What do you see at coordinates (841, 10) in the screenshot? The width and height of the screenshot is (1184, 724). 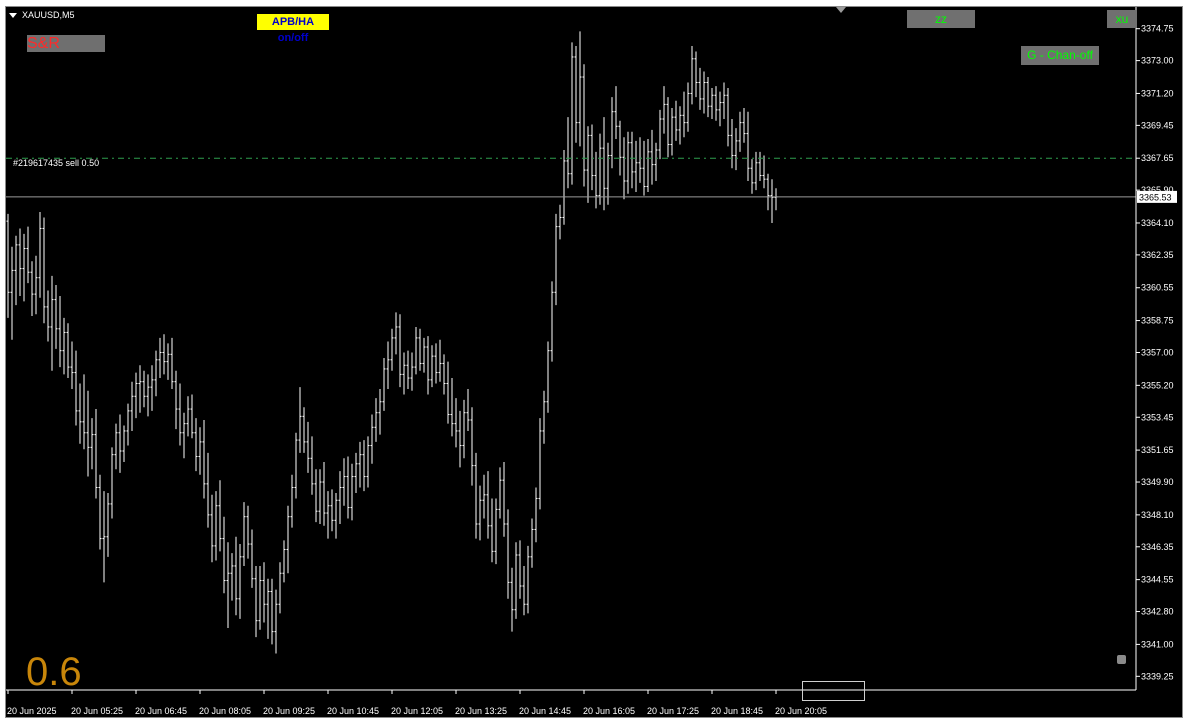 I see `chart-shift-marker-icon` at bounding box center [841, 10].